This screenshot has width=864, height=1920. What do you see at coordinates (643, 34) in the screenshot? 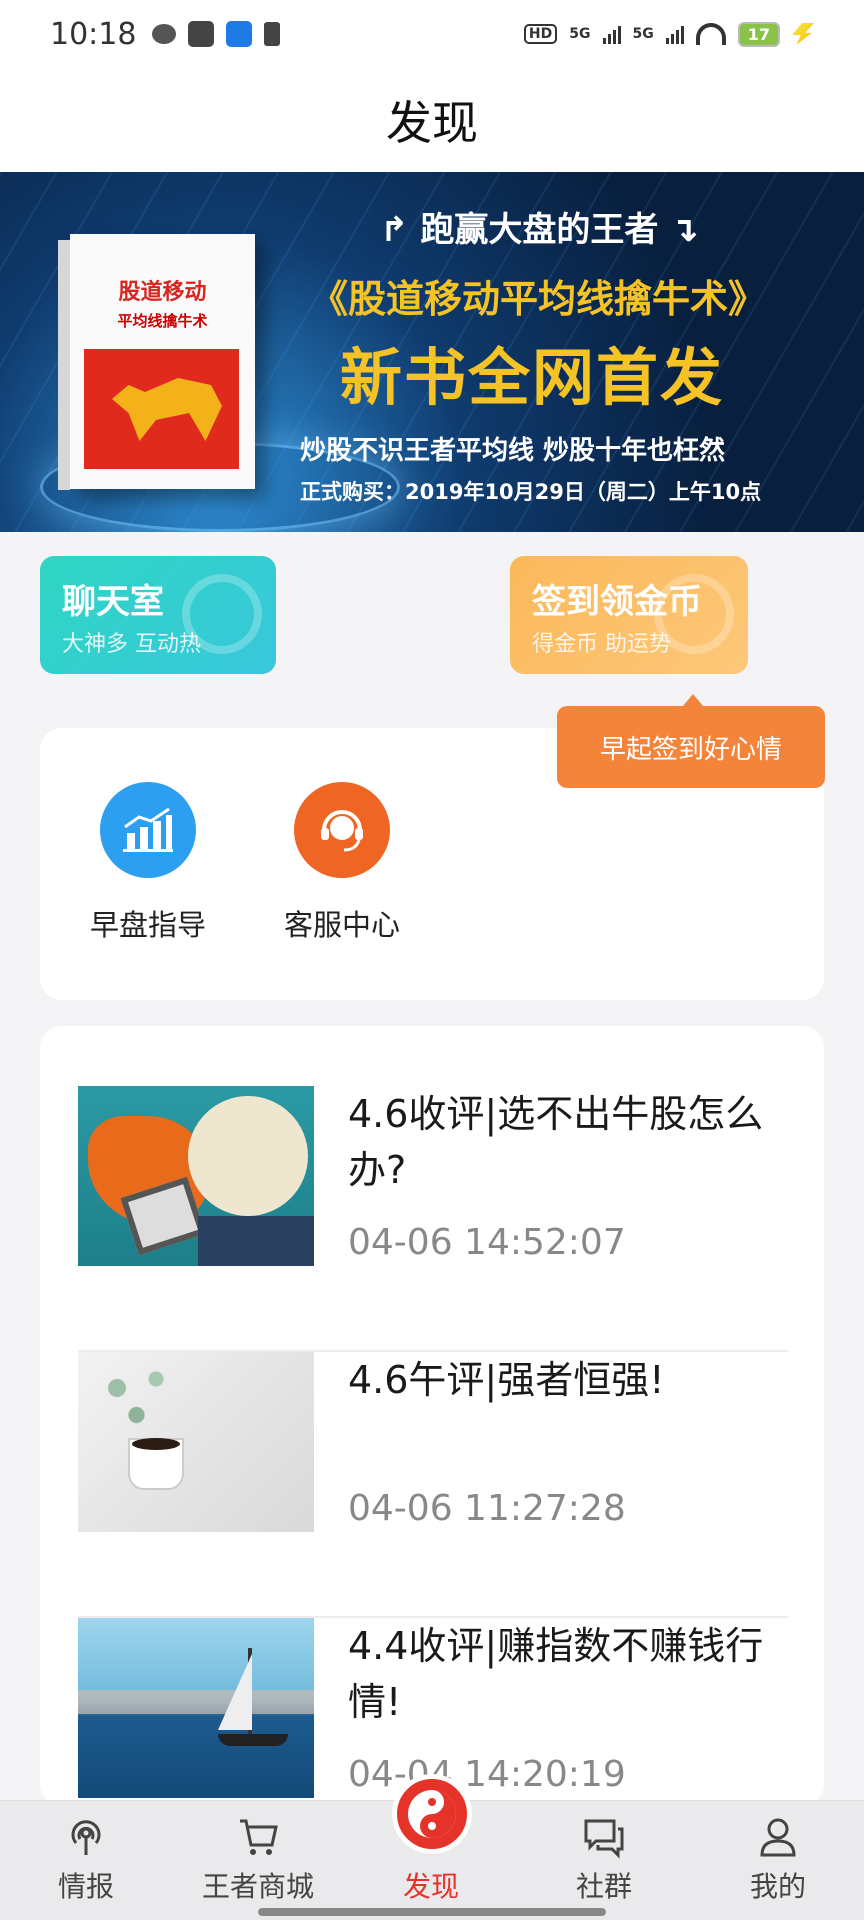
I see `network-type-2: 5G` at bounding box center [643, 34].